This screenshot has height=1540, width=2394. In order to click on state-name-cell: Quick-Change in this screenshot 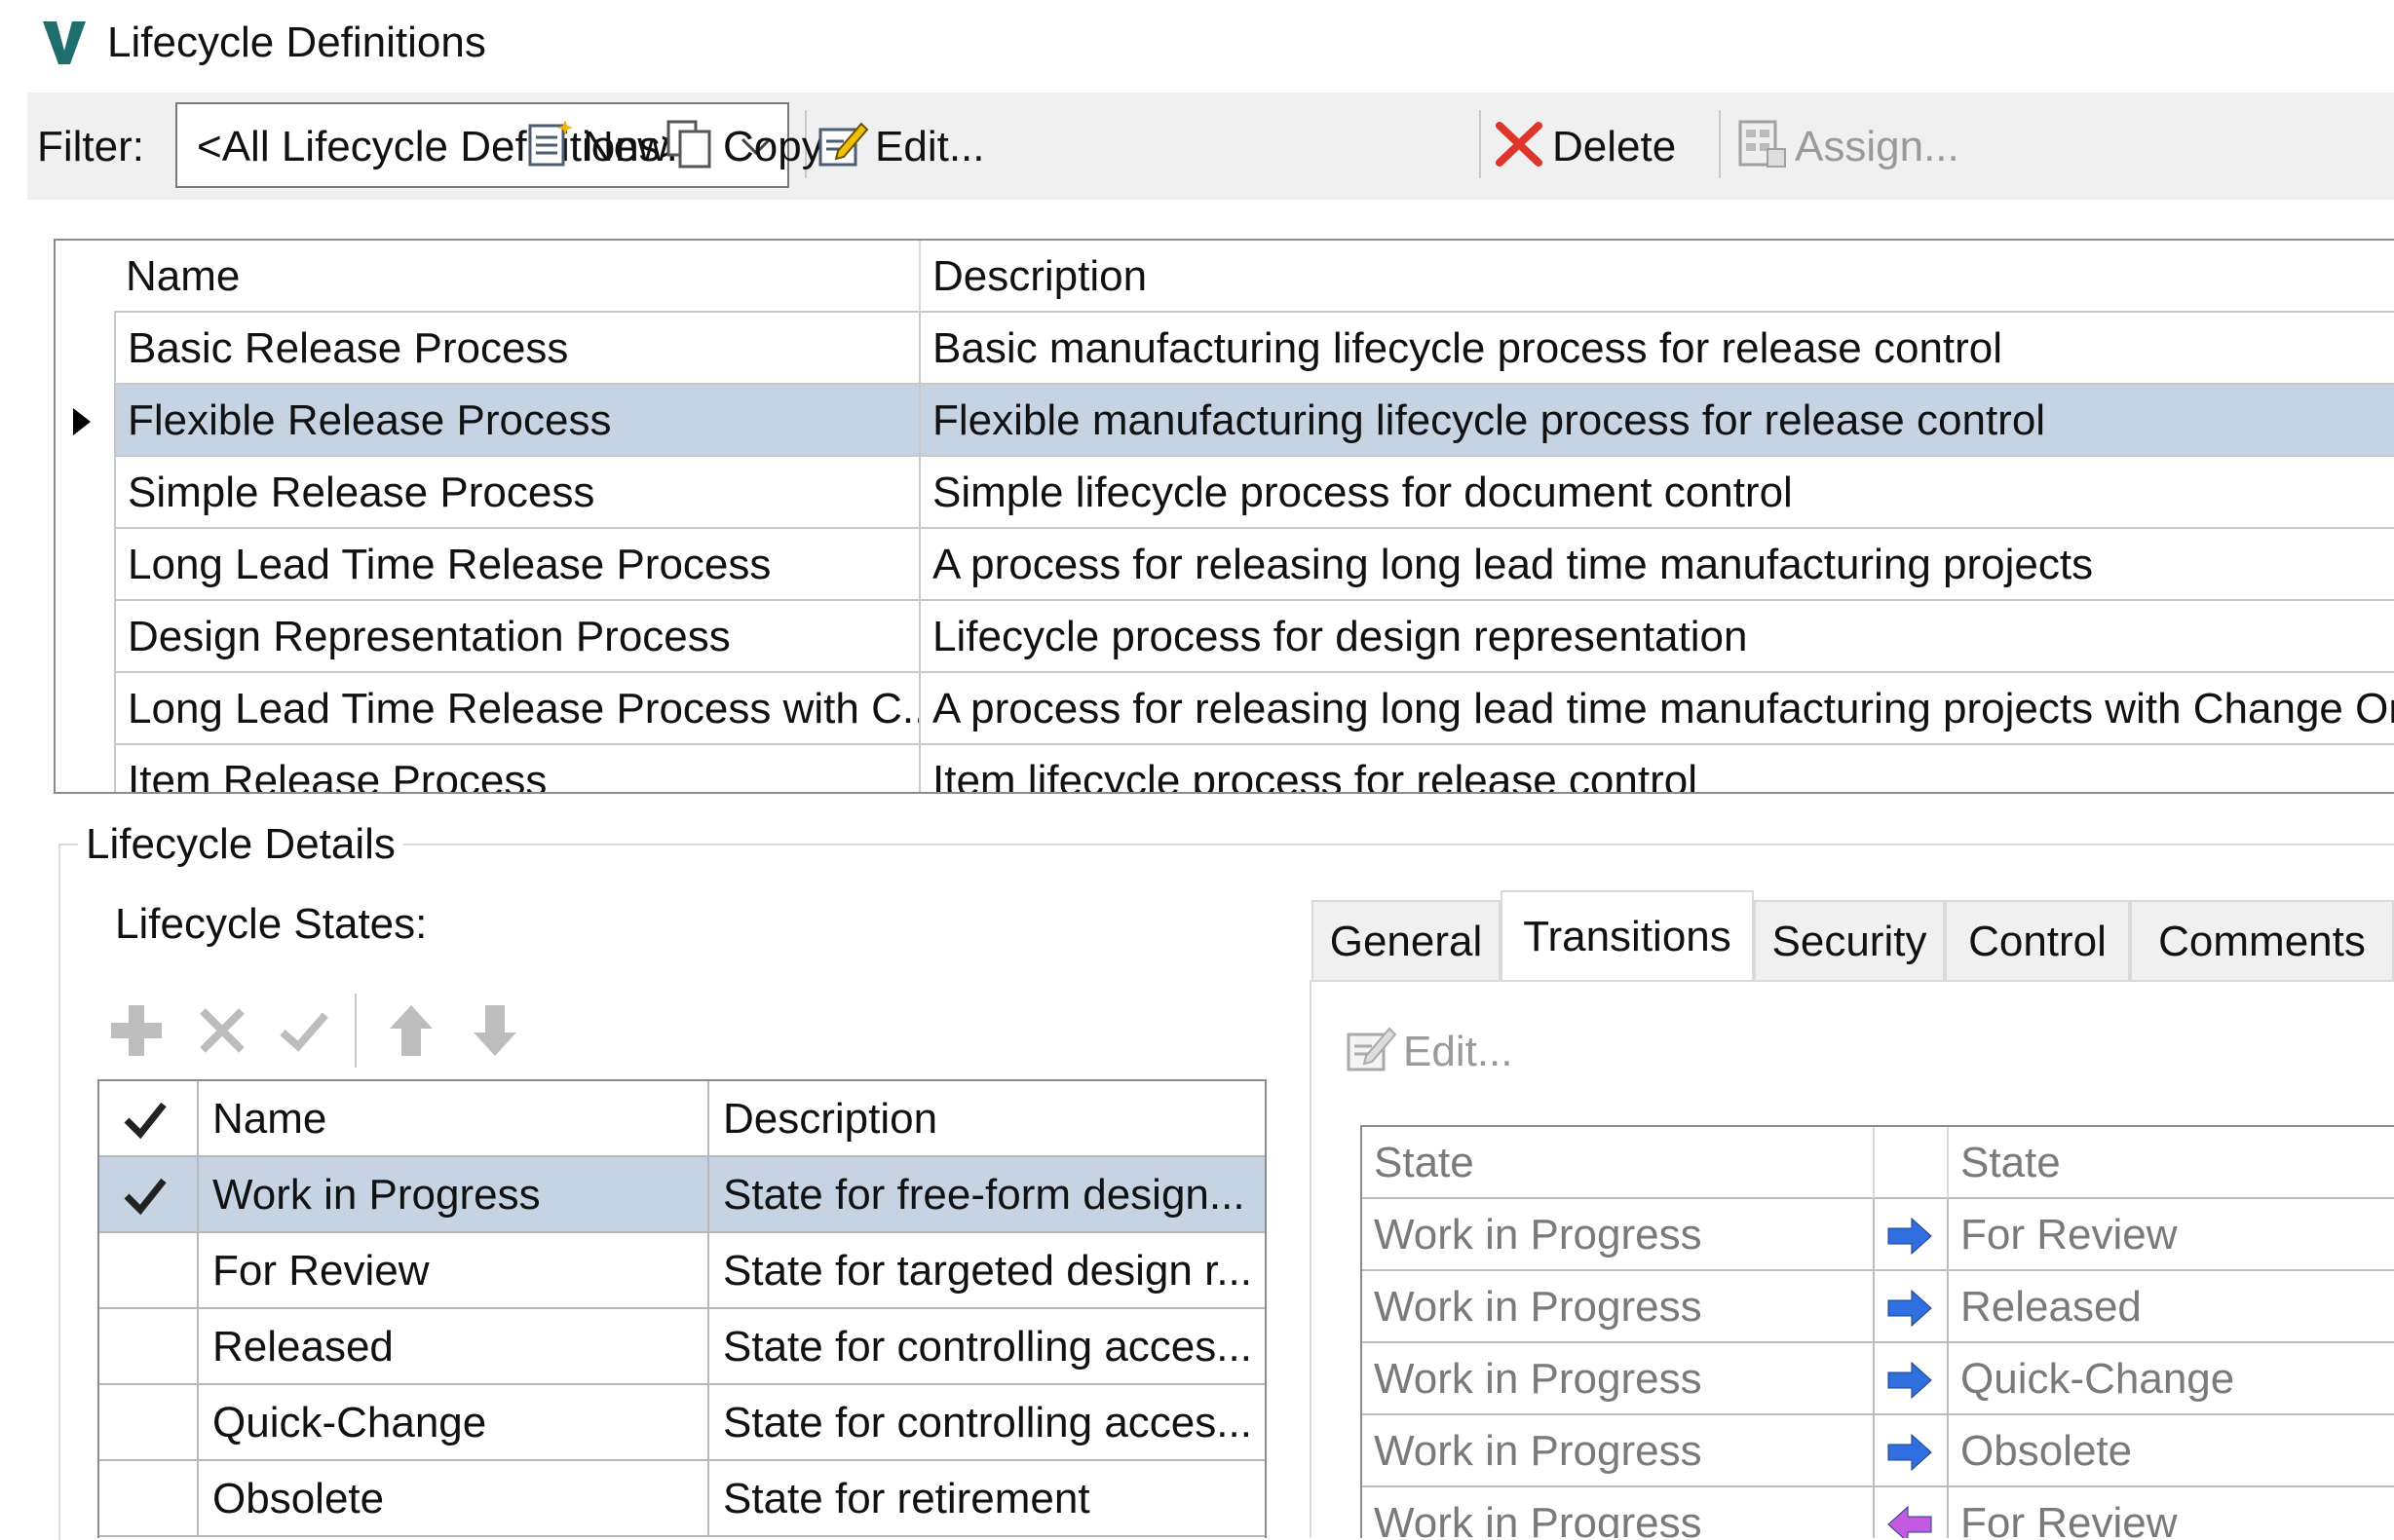, I will do `click(452, 1423)`.